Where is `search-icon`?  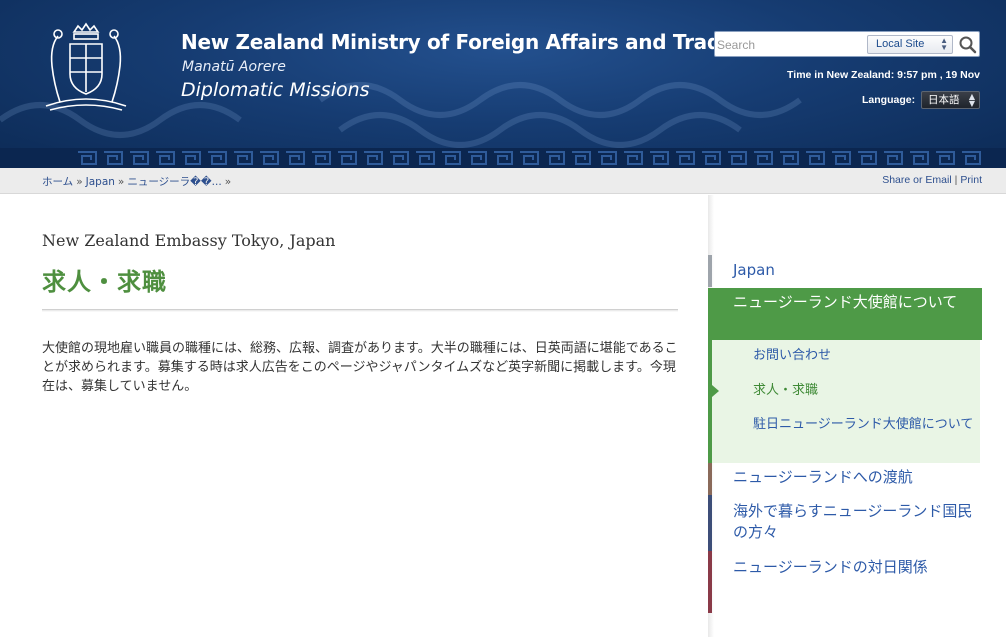
search-icon is located at coordinates (968, 45).